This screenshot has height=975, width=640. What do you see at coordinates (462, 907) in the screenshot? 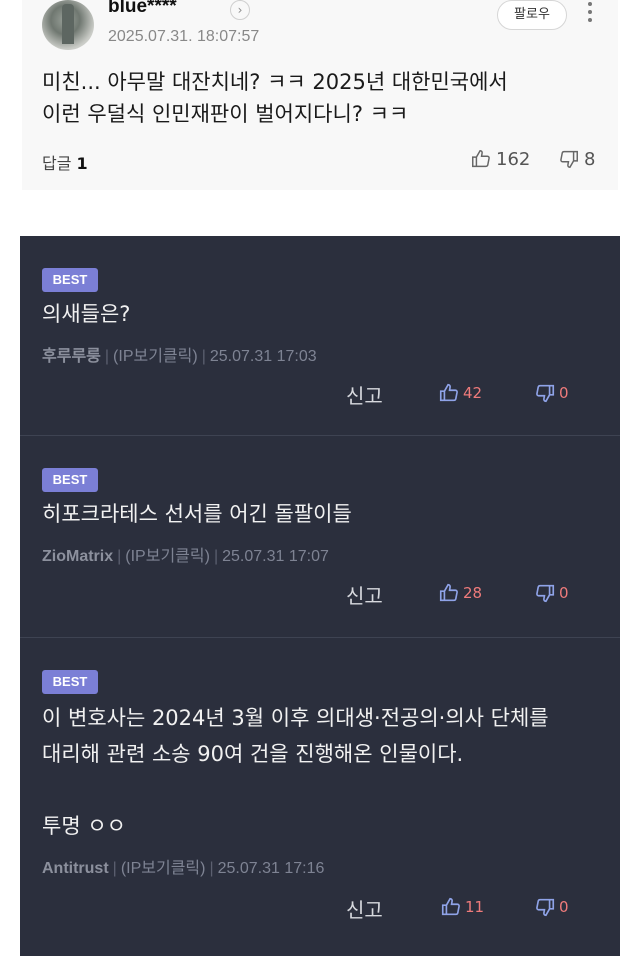
I see `like-button: 11` at bounding box center [462, 907].